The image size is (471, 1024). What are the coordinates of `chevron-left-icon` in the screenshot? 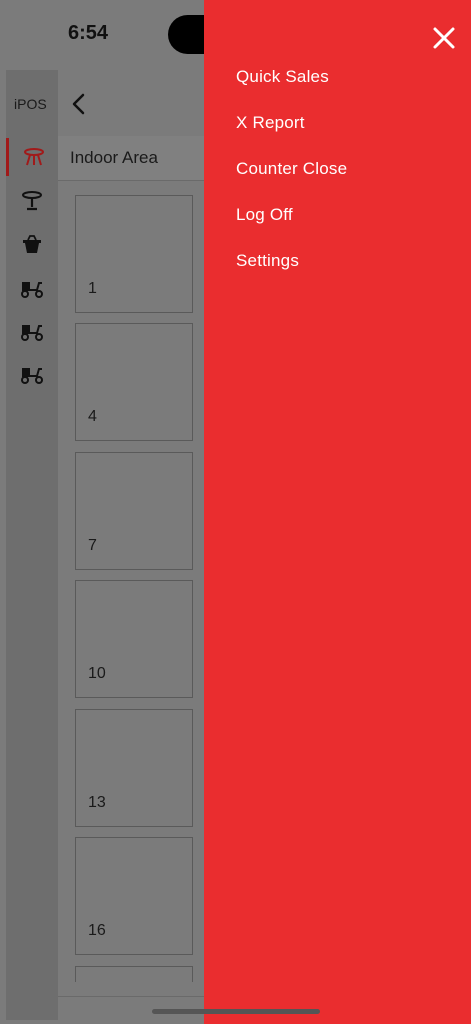 It's located at (78, 104).